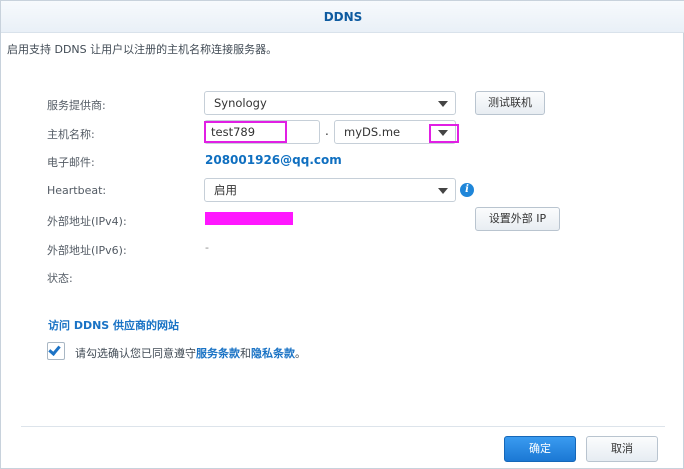  I want to click on dialog-description: 启用支持 DDNS 让用户以注册的主机名称连接服务器。, so click(142, 49).